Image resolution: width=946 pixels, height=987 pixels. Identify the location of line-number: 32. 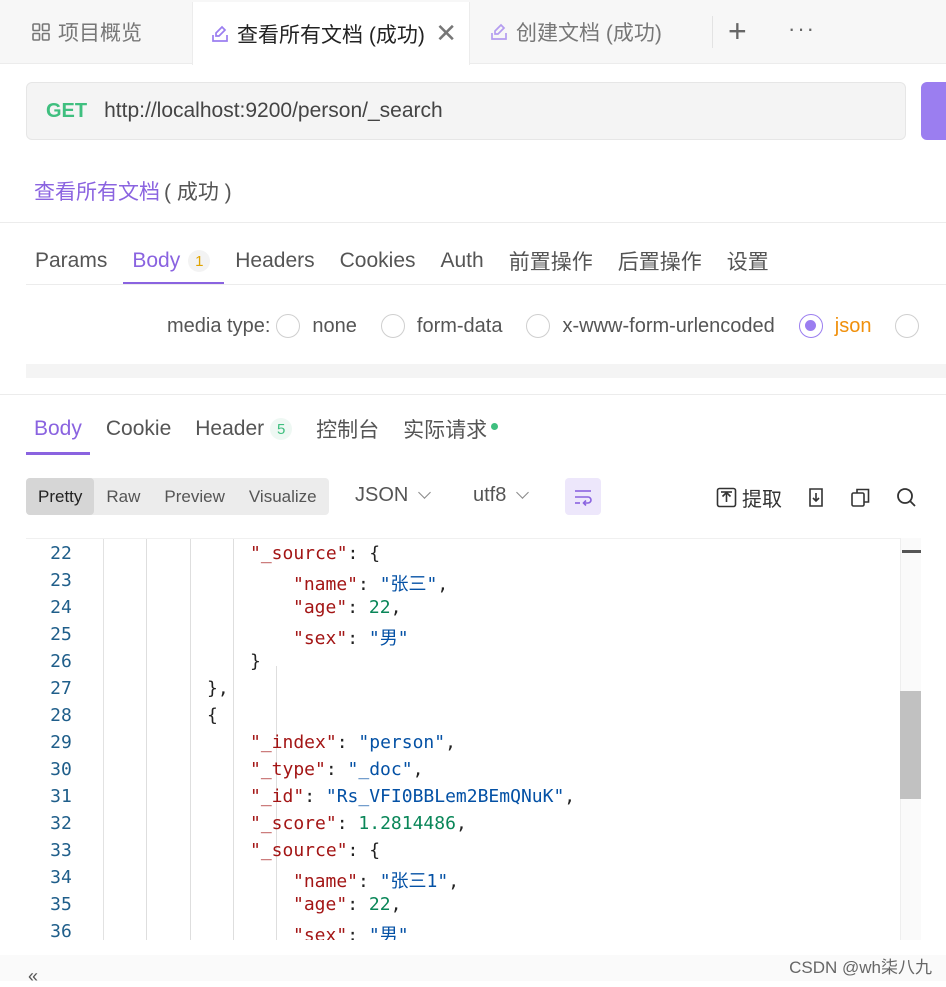
(61, 823).